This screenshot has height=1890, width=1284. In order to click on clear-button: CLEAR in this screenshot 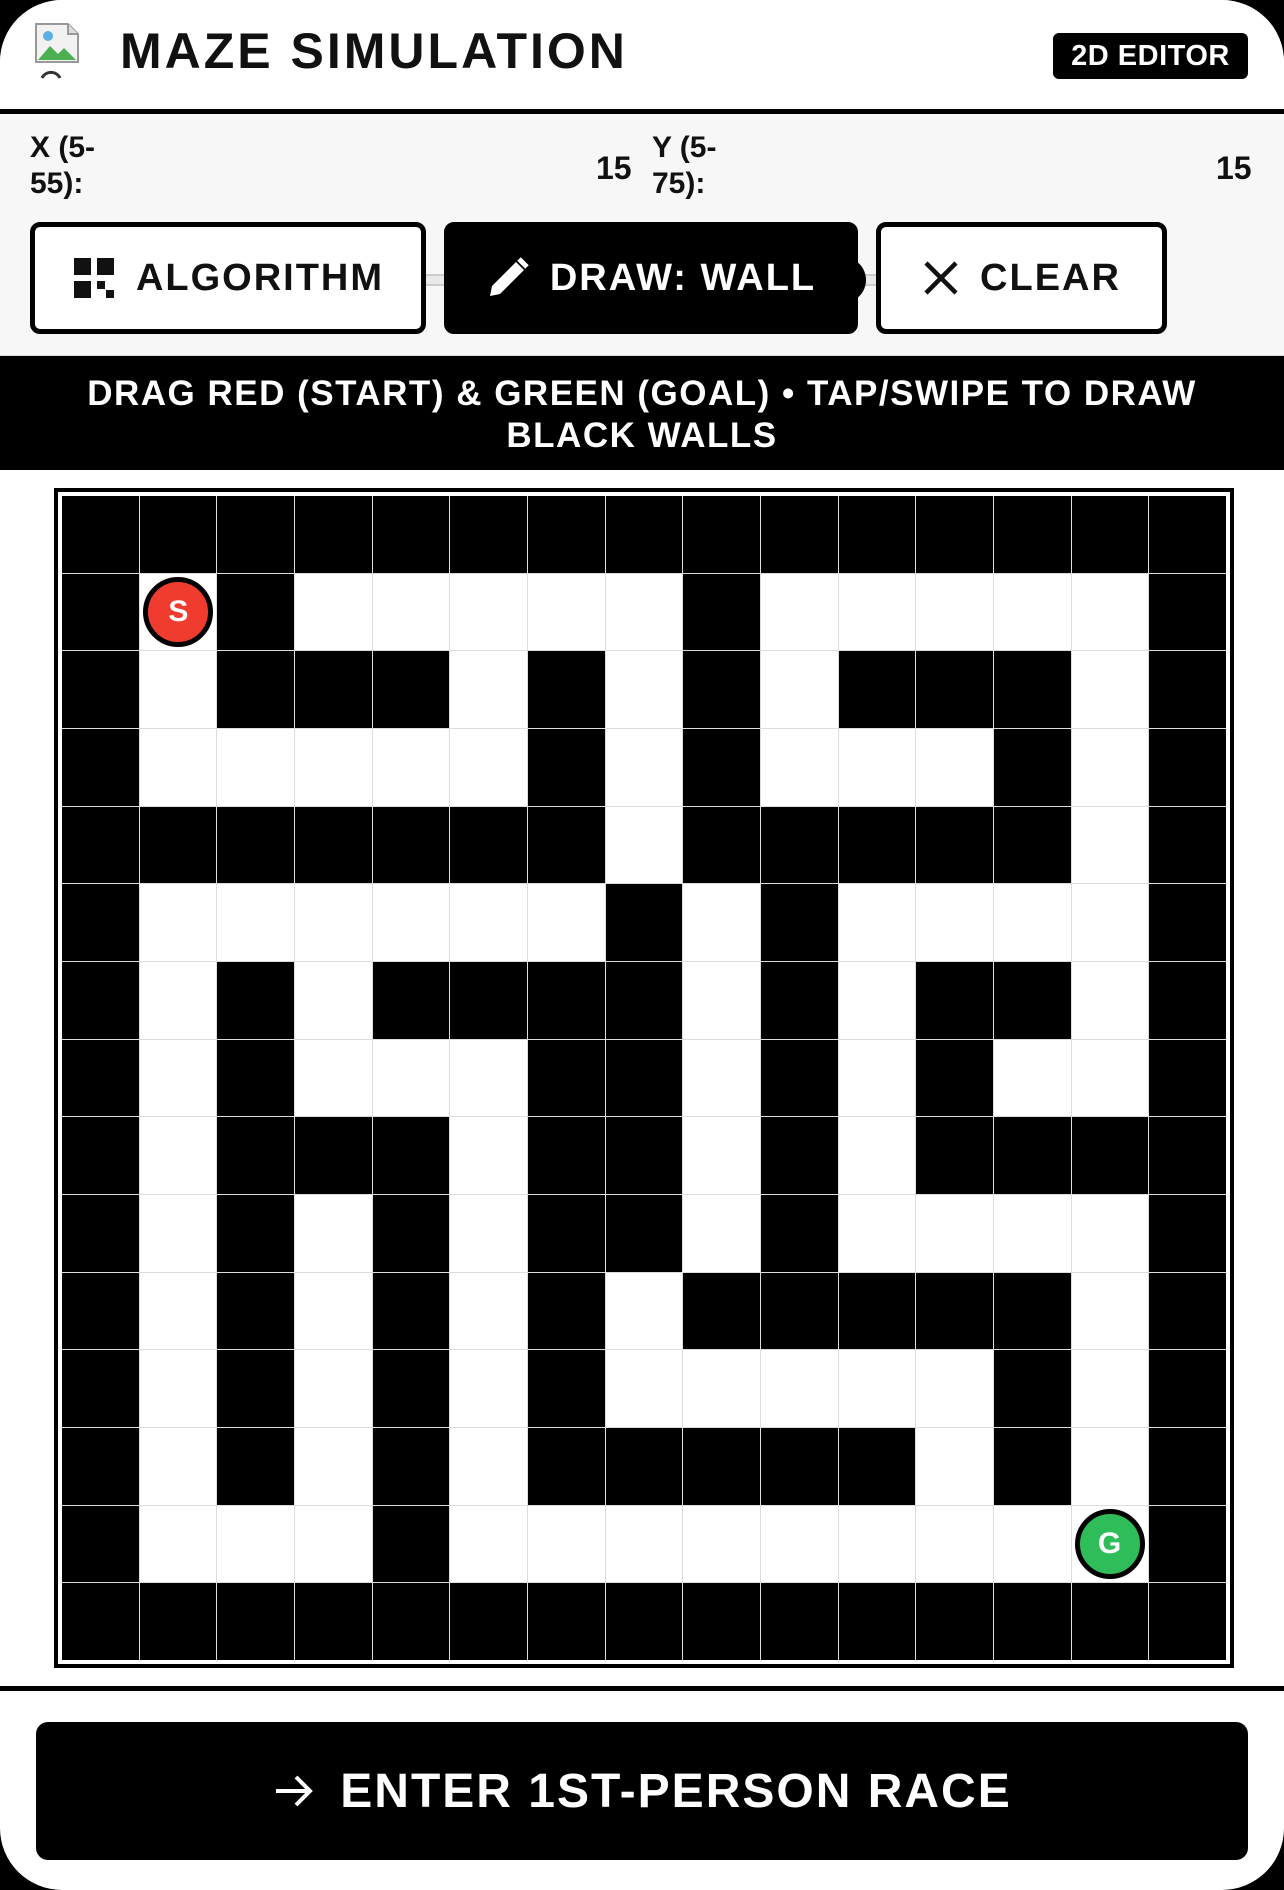, I will do `click(1021, 278)`.